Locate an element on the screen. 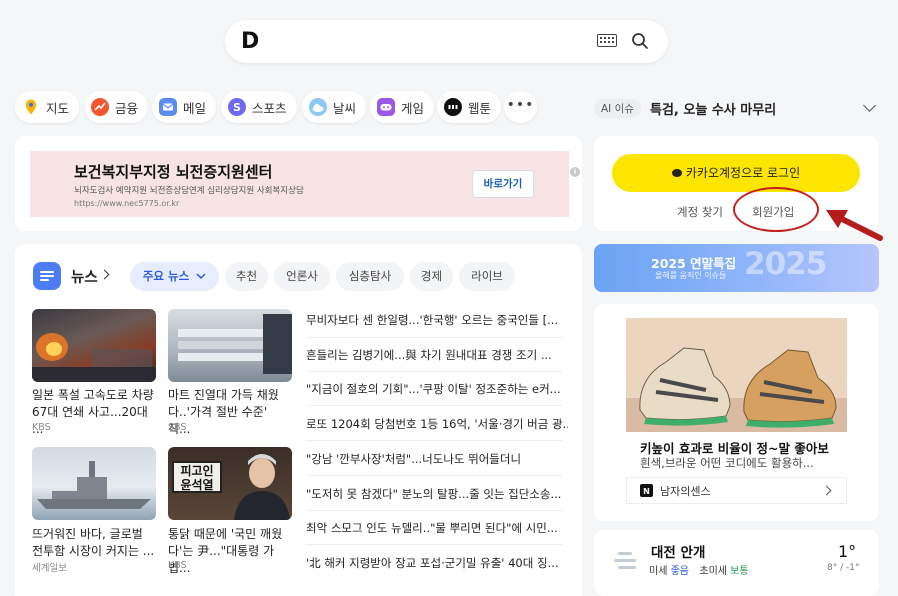  tab-press: 언론사 is located at coordinates (302, 276).